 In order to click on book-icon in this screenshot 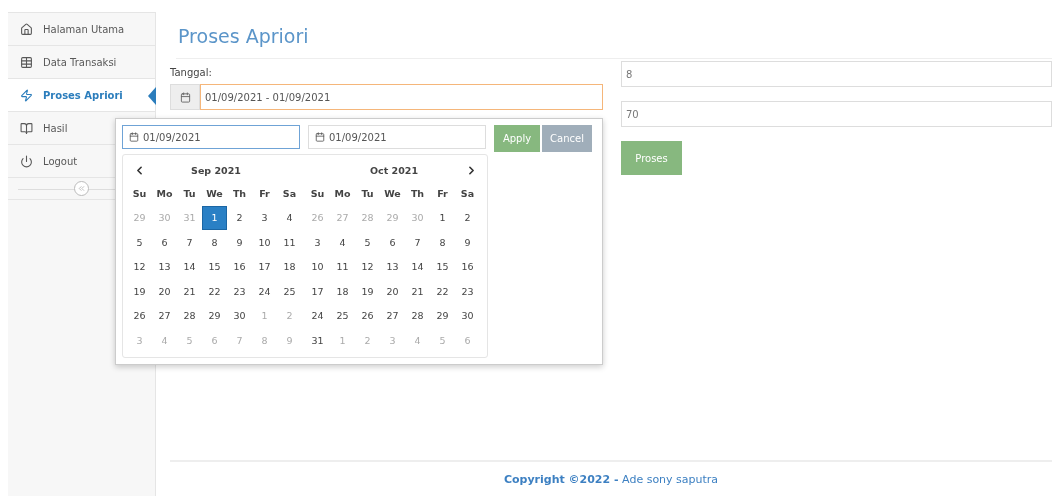, I will do `click(26, 128)`.